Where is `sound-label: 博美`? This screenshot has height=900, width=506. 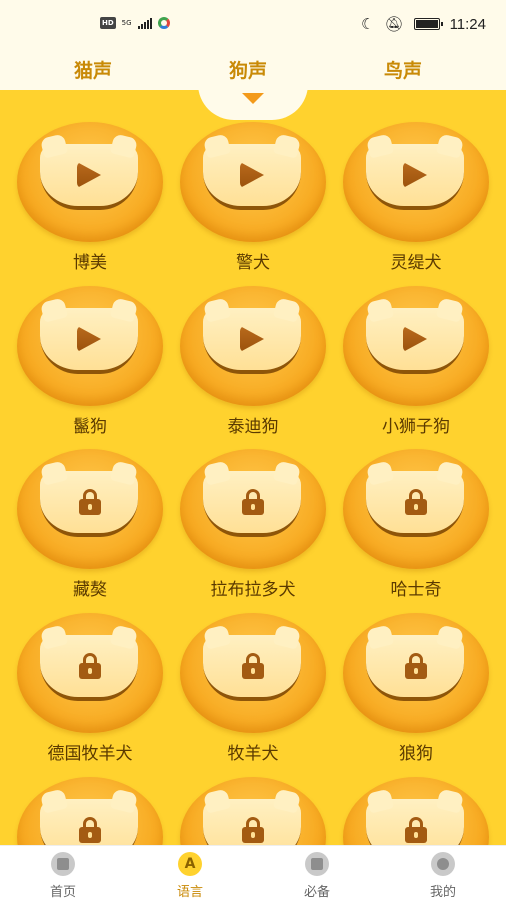
sound-label: 博美 is located at coordinates (90, 263).